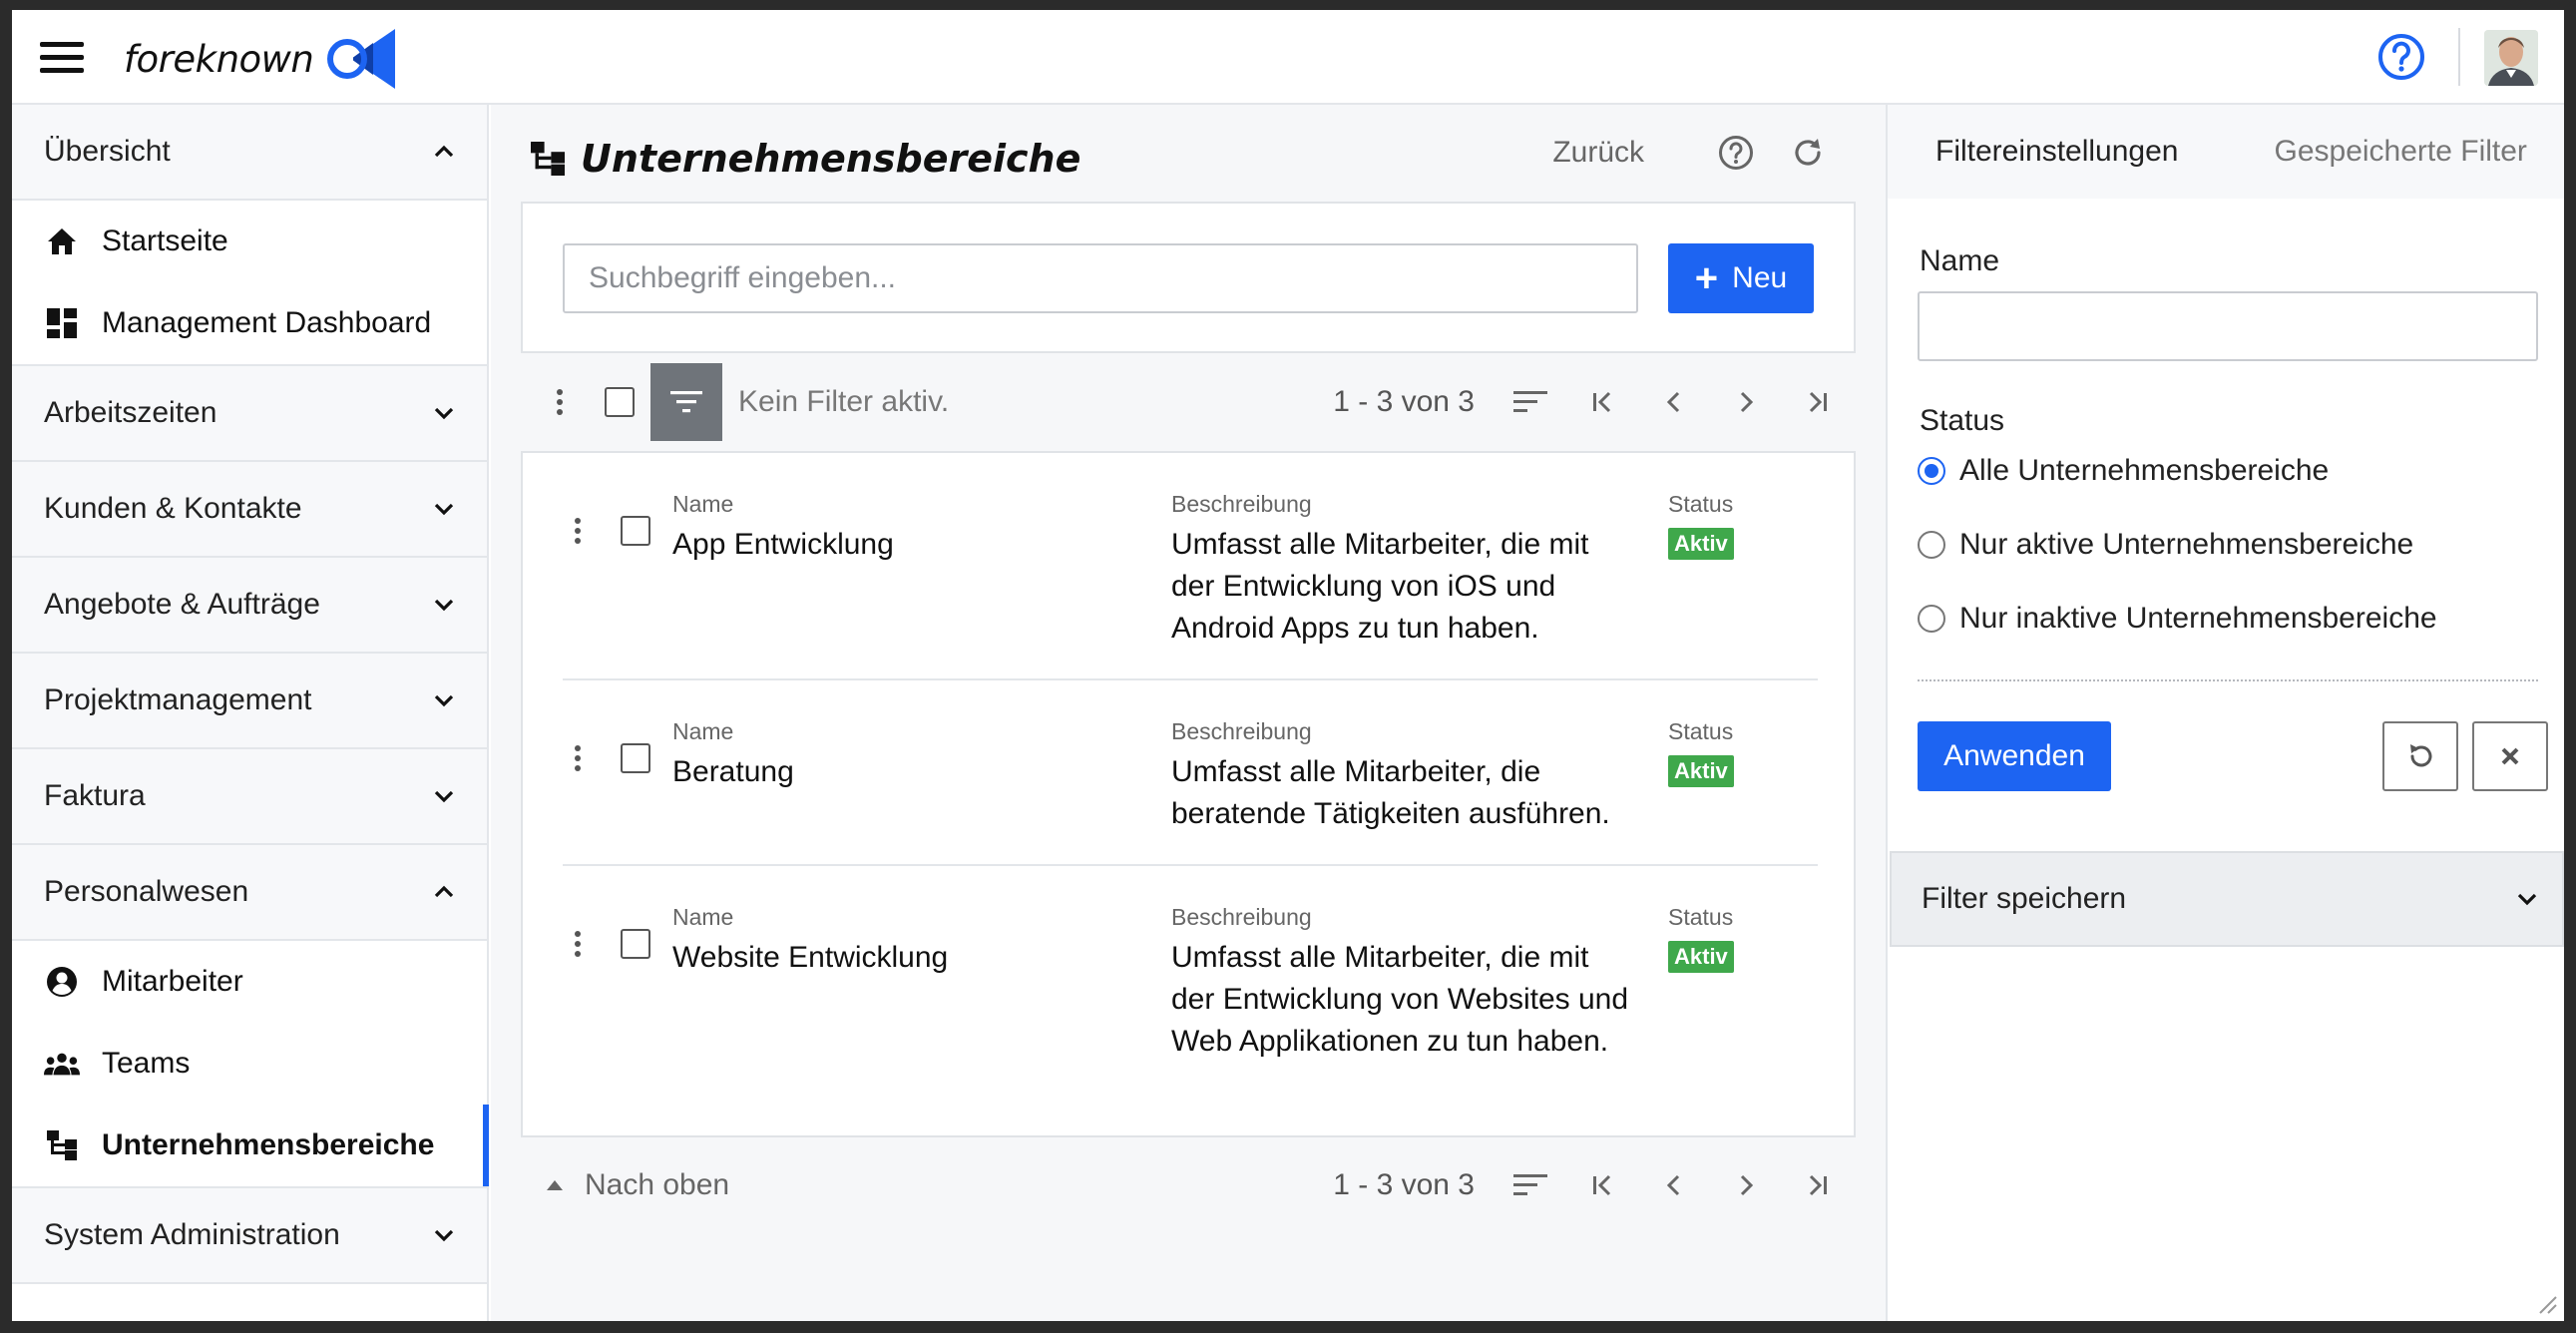  I want to click on sidebar-section-label: Projektmanagement, so click(178, 699).